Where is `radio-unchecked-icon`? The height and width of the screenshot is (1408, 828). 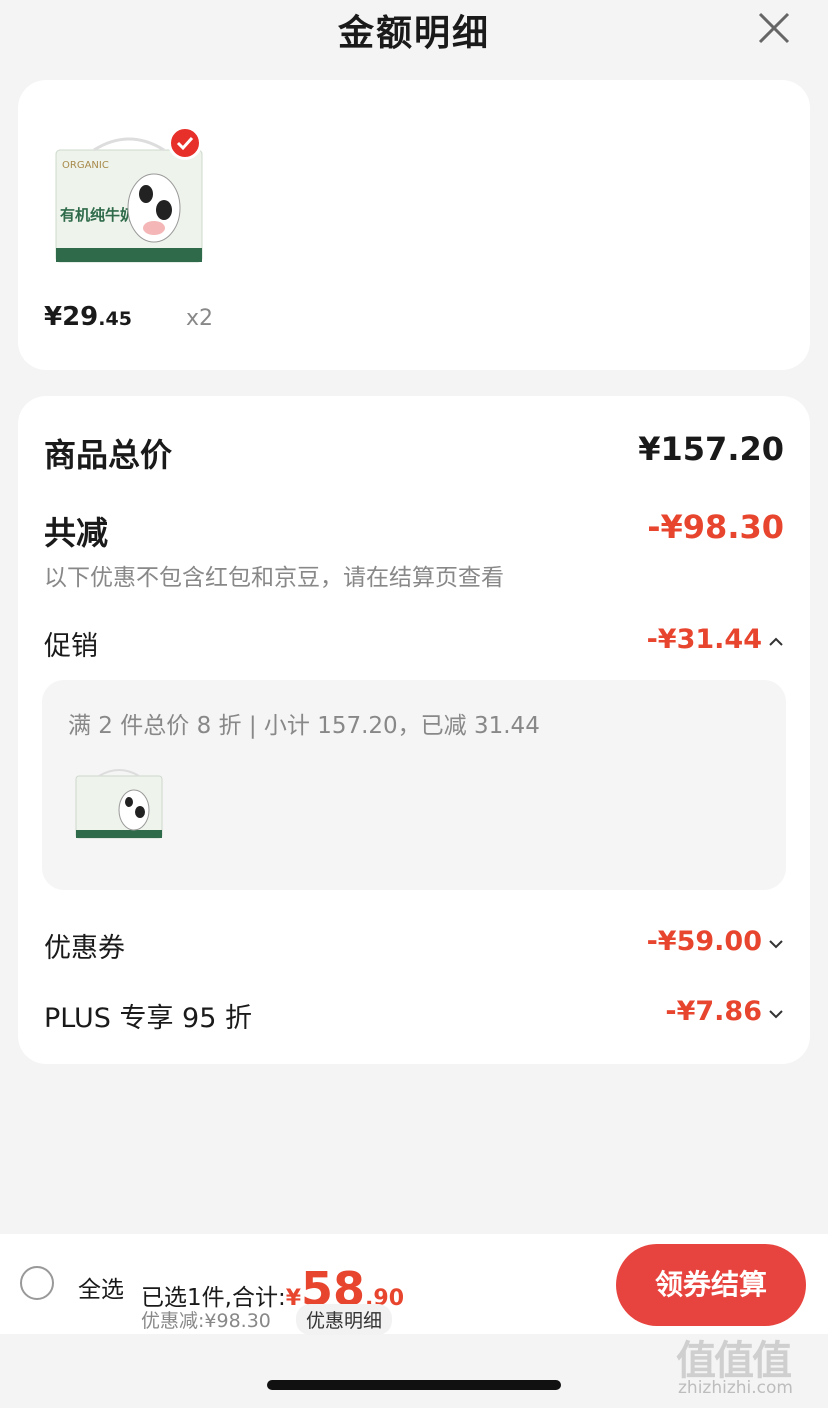 radio-unchecked-icon is located at coordinates (37, 1283).